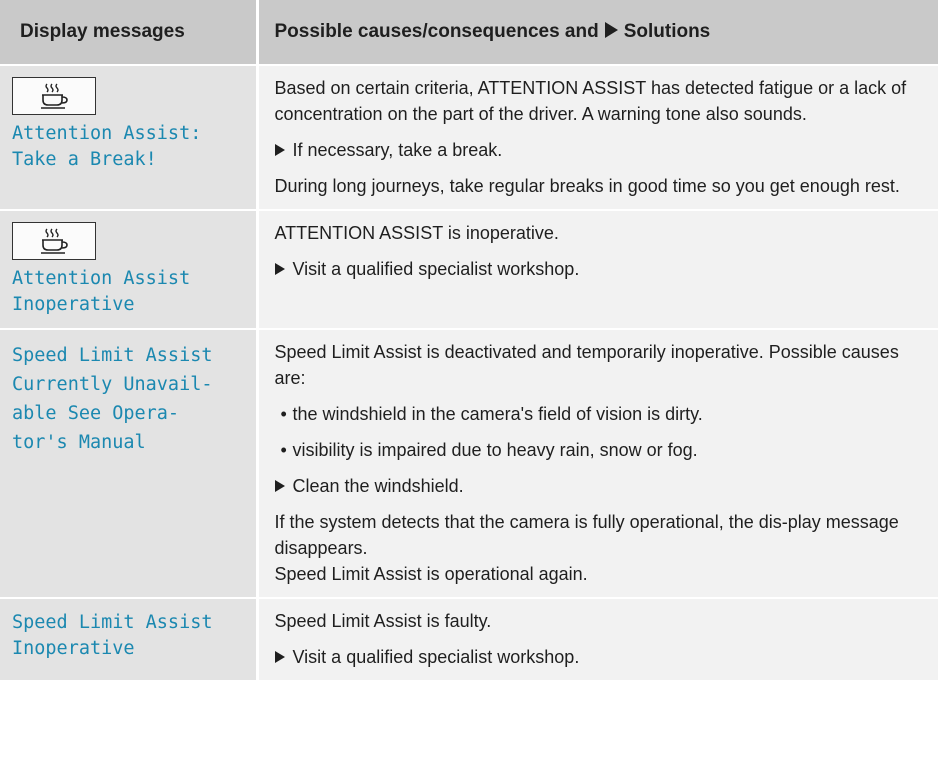 The image size is (938, 782). Describe the element at coordinates (601, 486) in the screenshot. I see `solution-step: Clean the windshield.` at that location.